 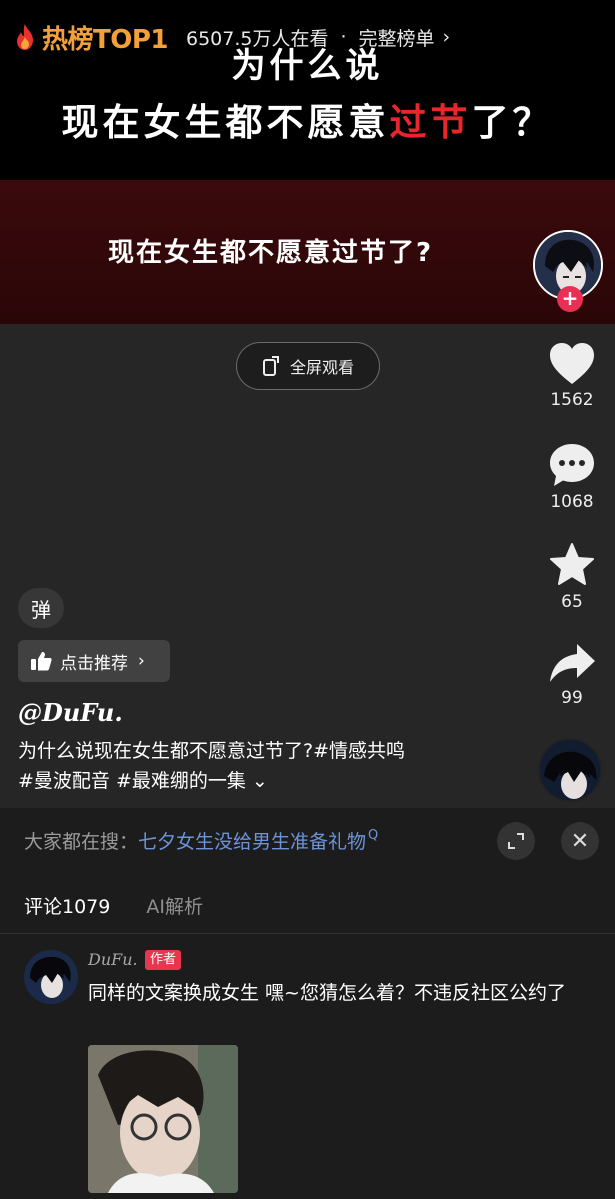 I want to click on rotate-screen-icon, so click(x=270, y=366).